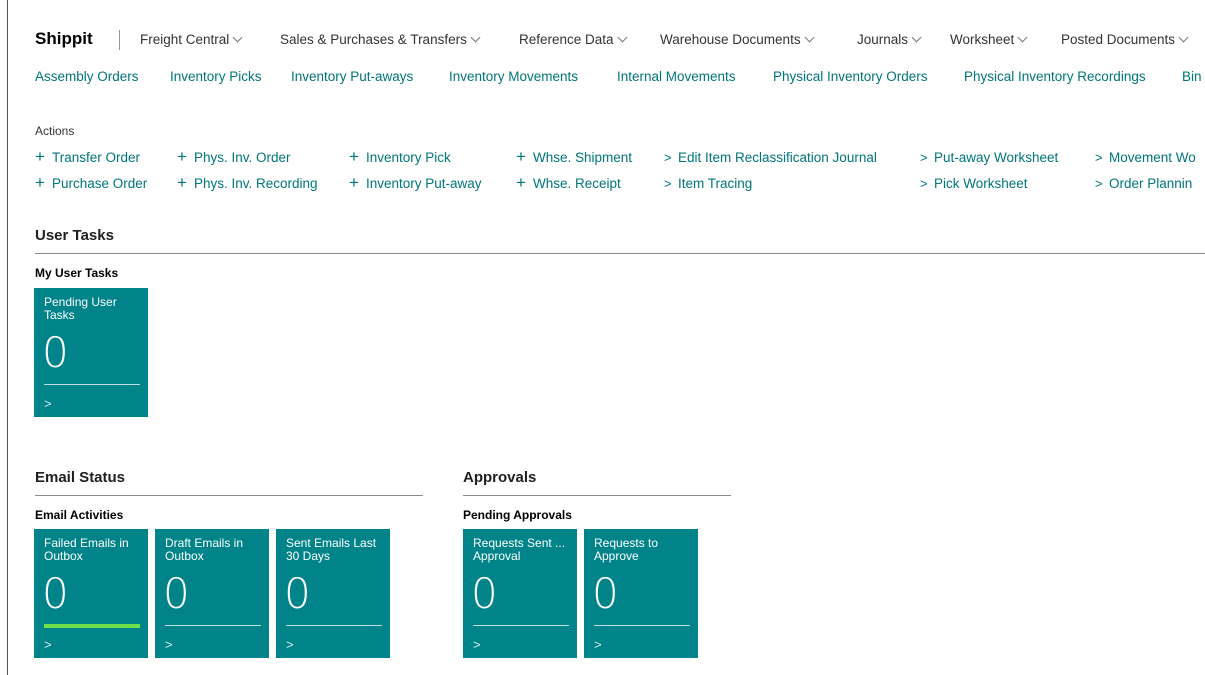 Image resolution: width=1205 pixels, height=675 pixels. Describe the element at coordinates (513, 76) in the screenshot. I see `link-inventory-movements: Inventory Movements` at that location.